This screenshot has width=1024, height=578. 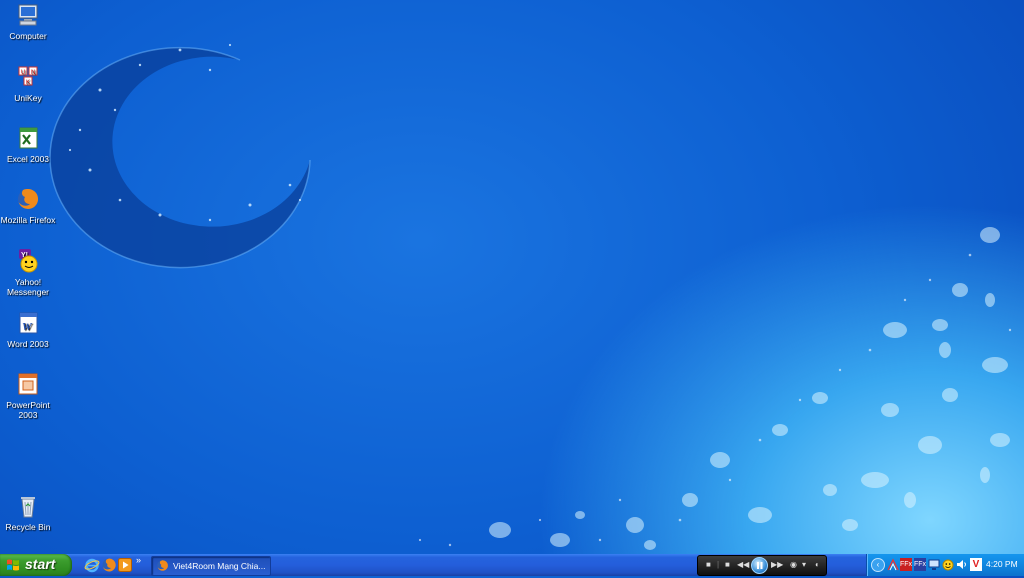 What do you see at coordinates (28, 77) in the screenshot?
I see `unikey-icon: UNK` at bounding box center [28, 77].